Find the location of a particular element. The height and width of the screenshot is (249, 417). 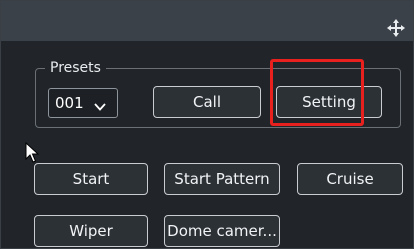

presets-legend: Presets is located at coordinates (75, 68).